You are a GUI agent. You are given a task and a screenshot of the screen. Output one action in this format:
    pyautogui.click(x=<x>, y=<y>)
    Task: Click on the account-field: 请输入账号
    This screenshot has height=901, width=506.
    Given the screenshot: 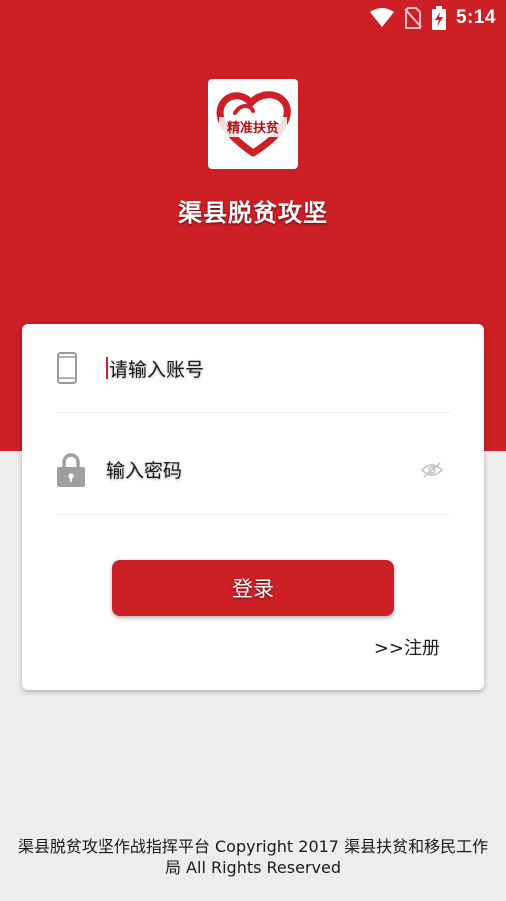 What is the action you would take?
    pyautogui.click(x=253, y=368)
    